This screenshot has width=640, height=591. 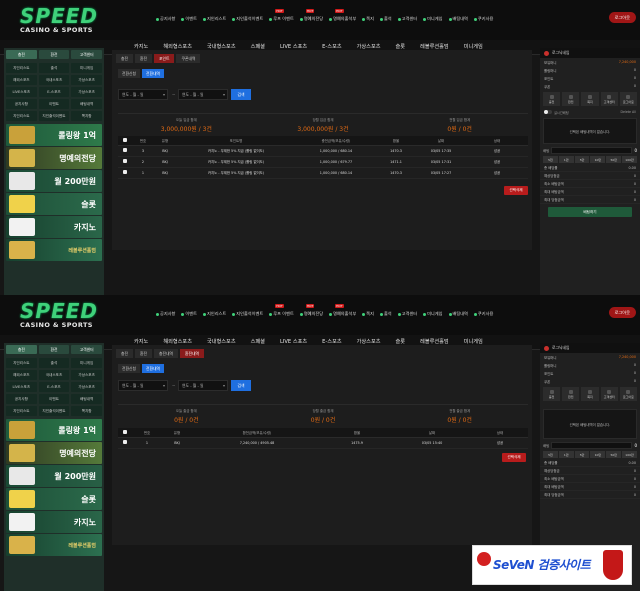 What do you see at coordinates (458, 314) in the screenshot?
I see `topnav-bet-history: 배팅내역` at bounding box center [458, 314].